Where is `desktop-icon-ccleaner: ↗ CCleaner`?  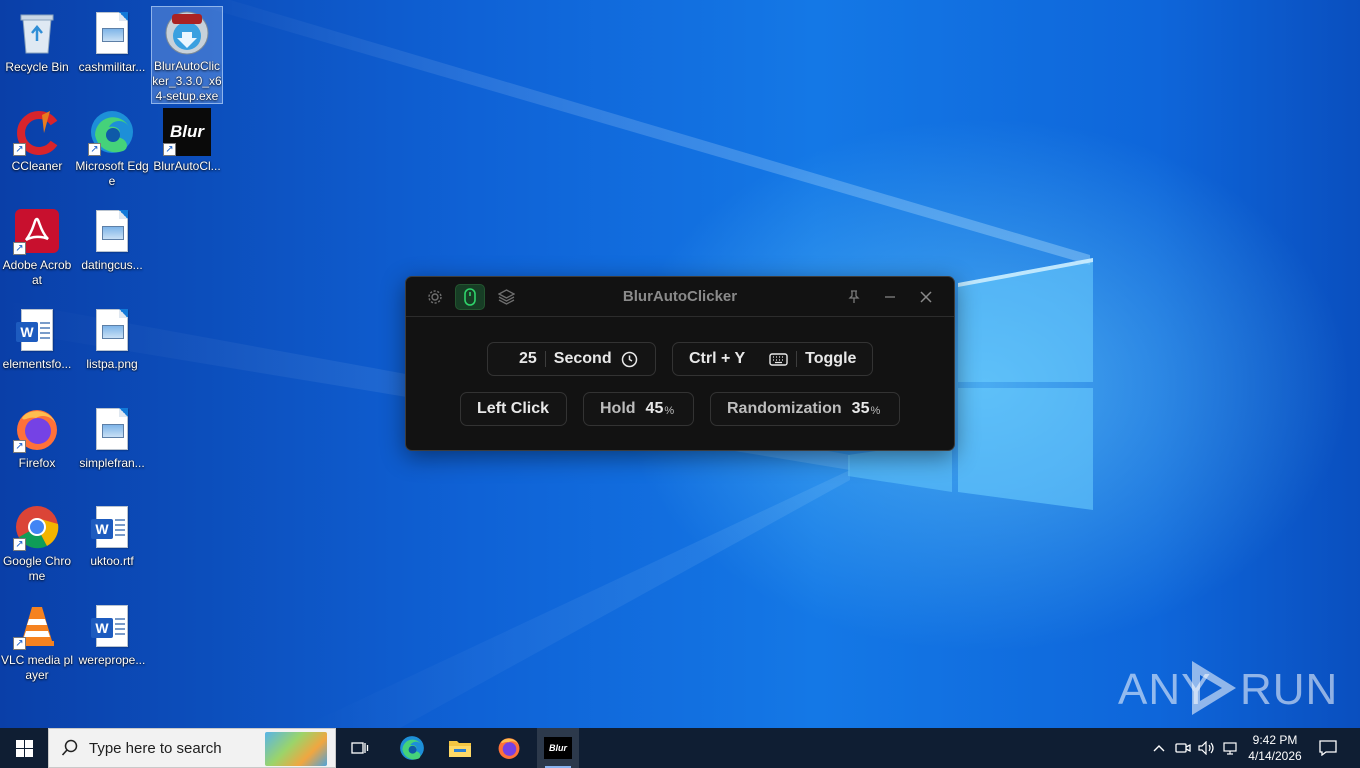 desktop-icon-ccleaner: ↗ CCleaner is located at coordinates (37, 153).